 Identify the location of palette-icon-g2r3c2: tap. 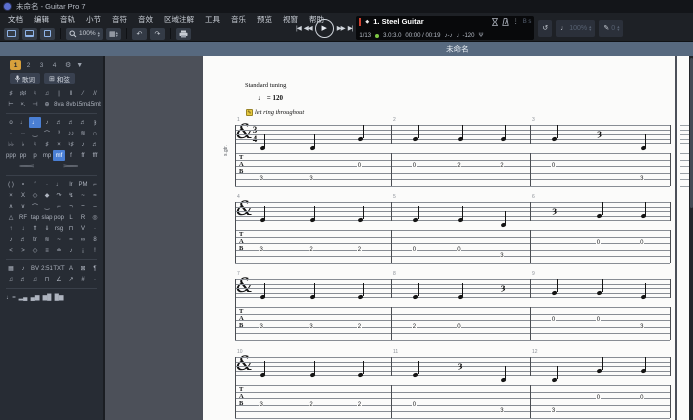
(35, 217).